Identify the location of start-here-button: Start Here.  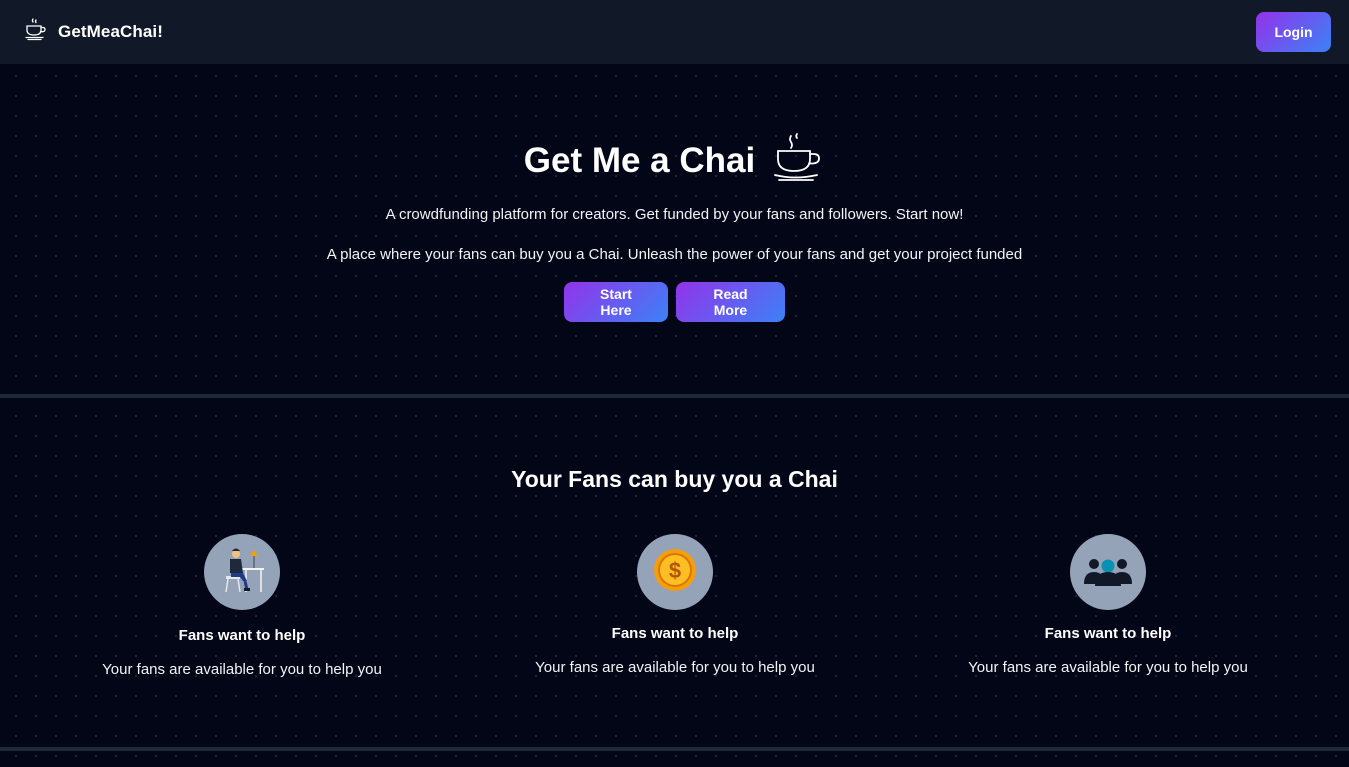
(616, 302).